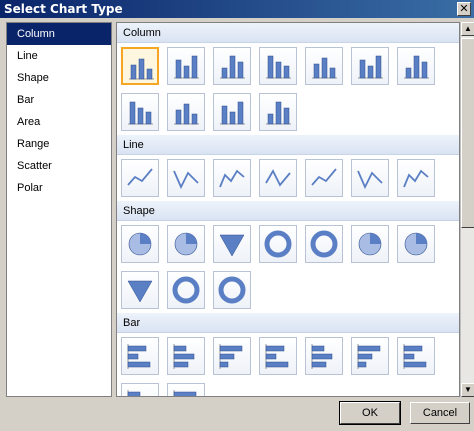 This screenshot has height=431, width=474. I want to click on close-button: ✕, so click(464, 9).